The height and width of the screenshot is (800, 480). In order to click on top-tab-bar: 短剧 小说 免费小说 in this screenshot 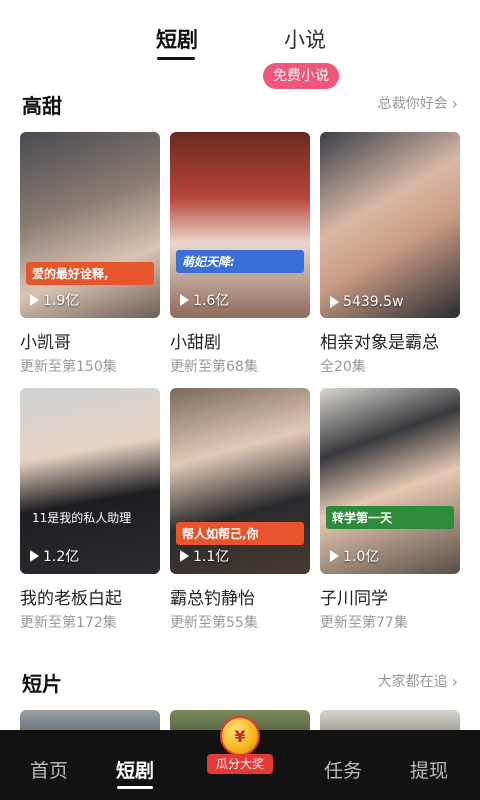, I will do `click(240, 45)`.